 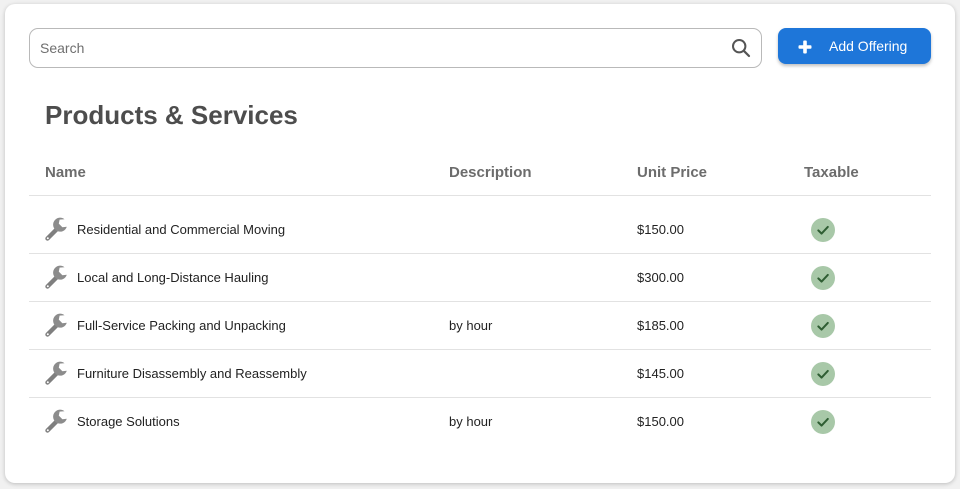 I want to click on page-title: Products & Services, so click(x=171, y=115).